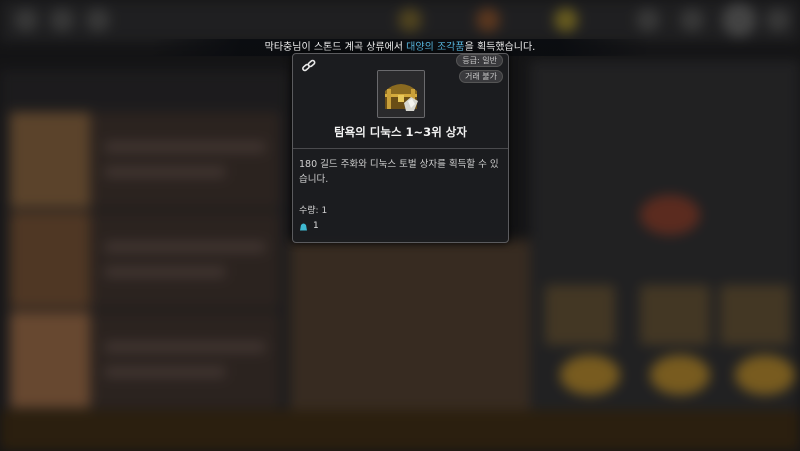 The width and height of the screenshot is (800, 451). I want to click on grade-badge: 등급: 일반, so click(479, 60).